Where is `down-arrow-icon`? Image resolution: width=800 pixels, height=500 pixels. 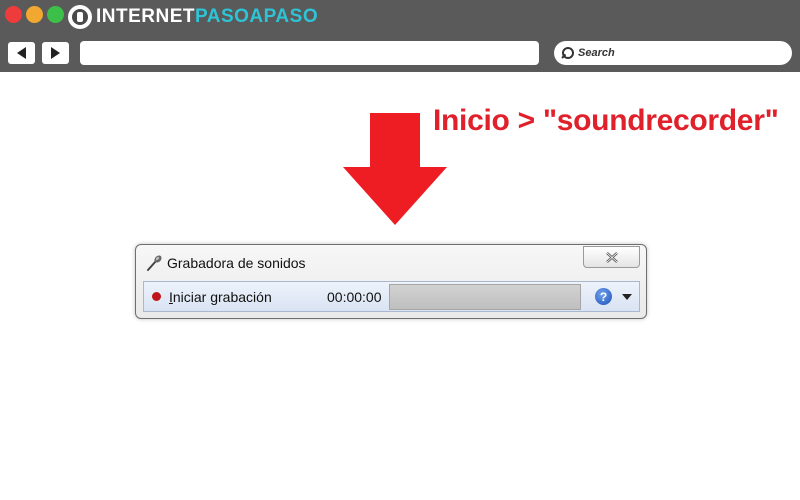
down-arrow-icon is located at coordinates (395, 169).